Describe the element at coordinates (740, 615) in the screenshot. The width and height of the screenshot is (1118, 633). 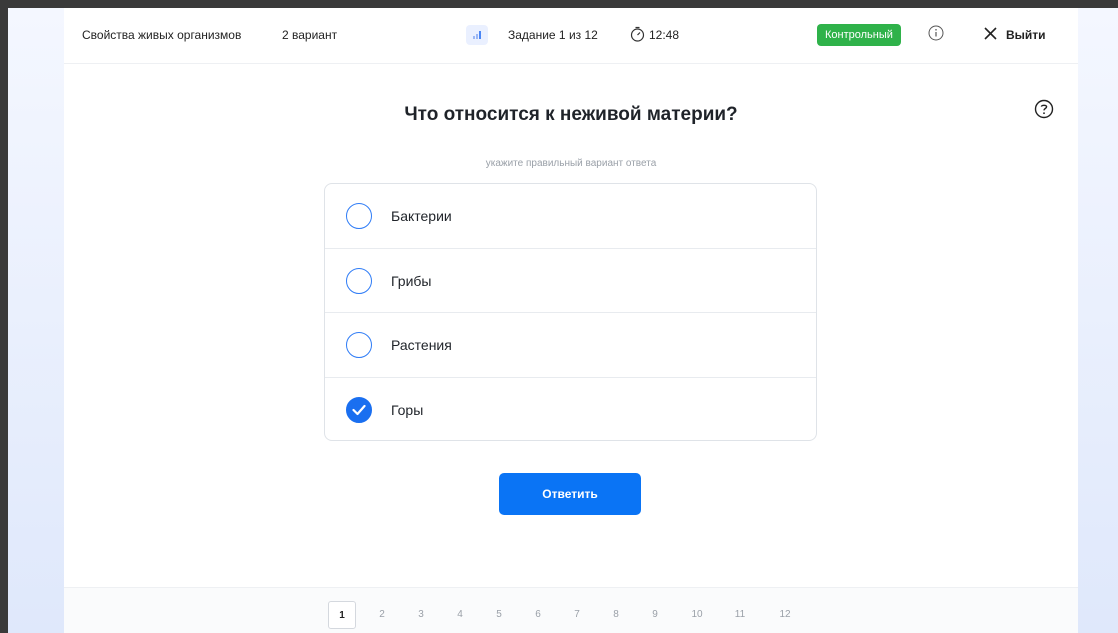
I see `page-button: 11` at that location.